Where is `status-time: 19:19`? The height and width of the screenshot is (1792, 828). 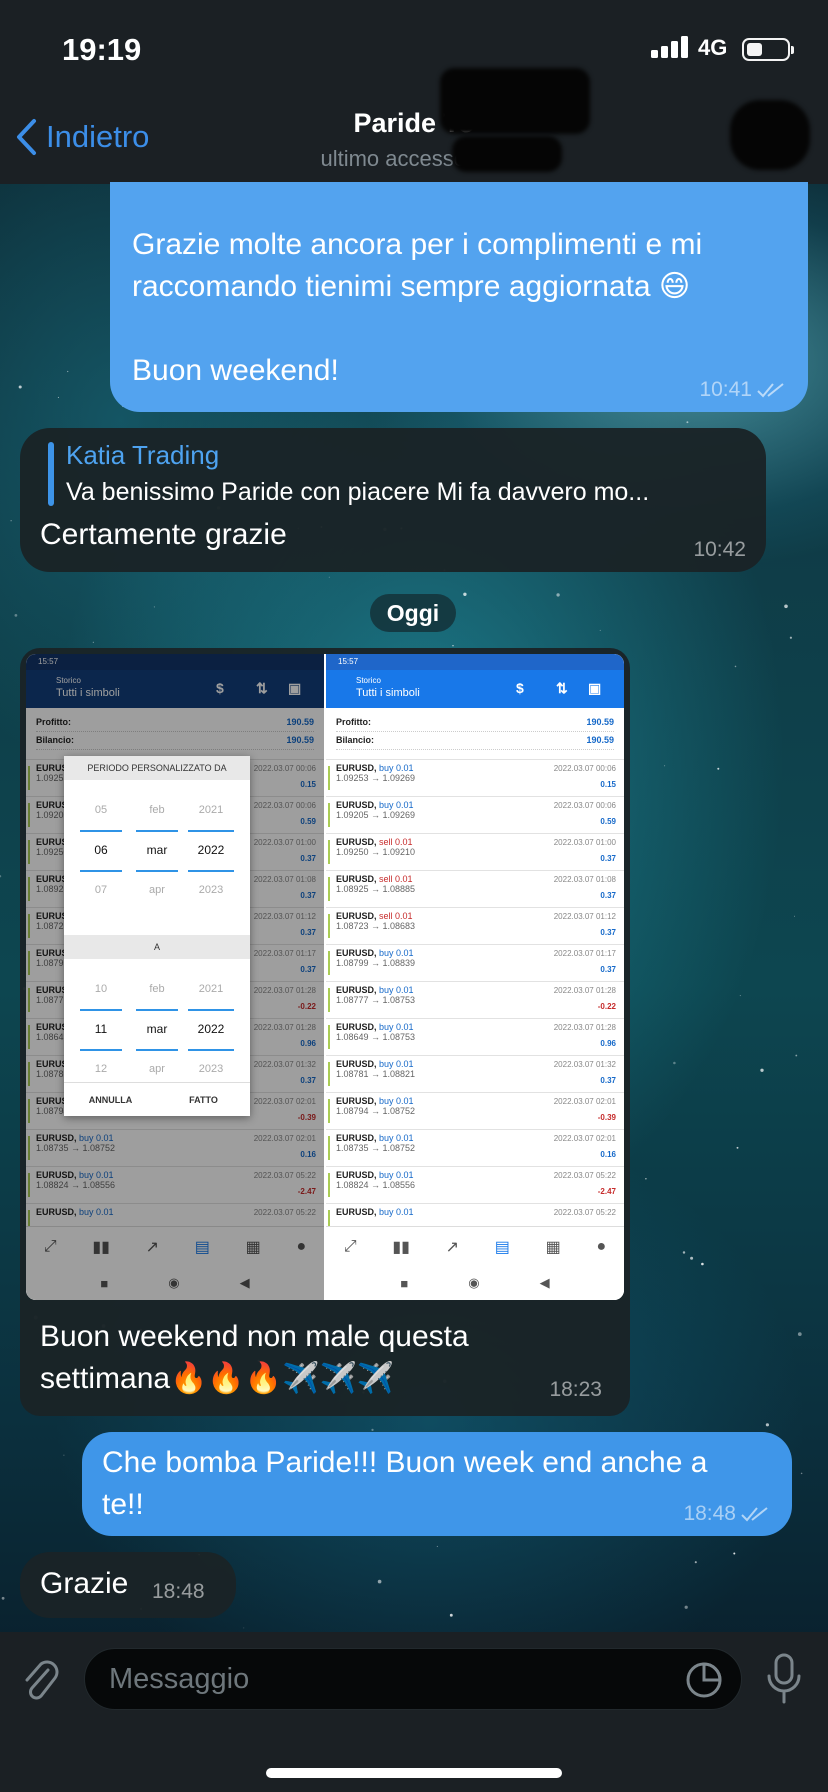
status-time: 19:19 is located at coordinates (102, 49).